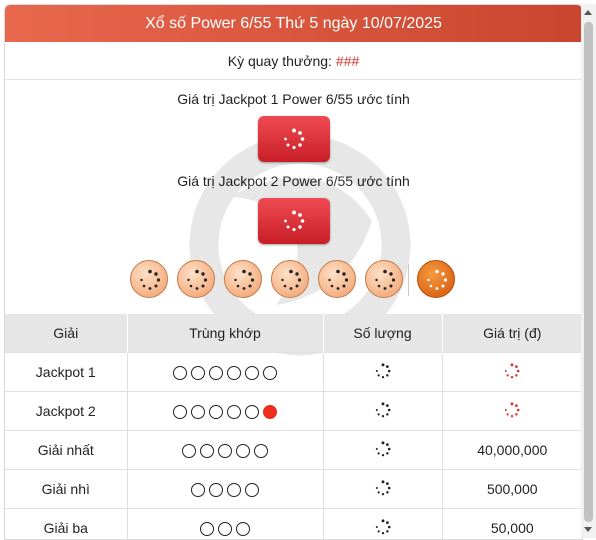 Image resolution: width=596 pixels, height=540 pixels. I want to click on prize-value: 500,000, so click(512, 489).